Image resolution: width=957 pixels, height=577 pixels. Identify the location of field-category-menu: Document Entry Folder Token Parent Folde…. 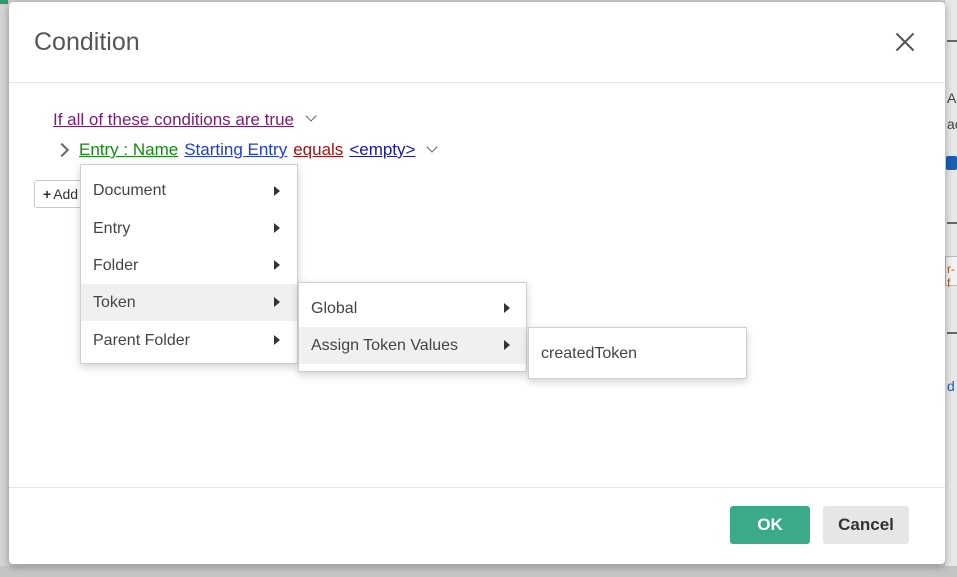
(189, 264).